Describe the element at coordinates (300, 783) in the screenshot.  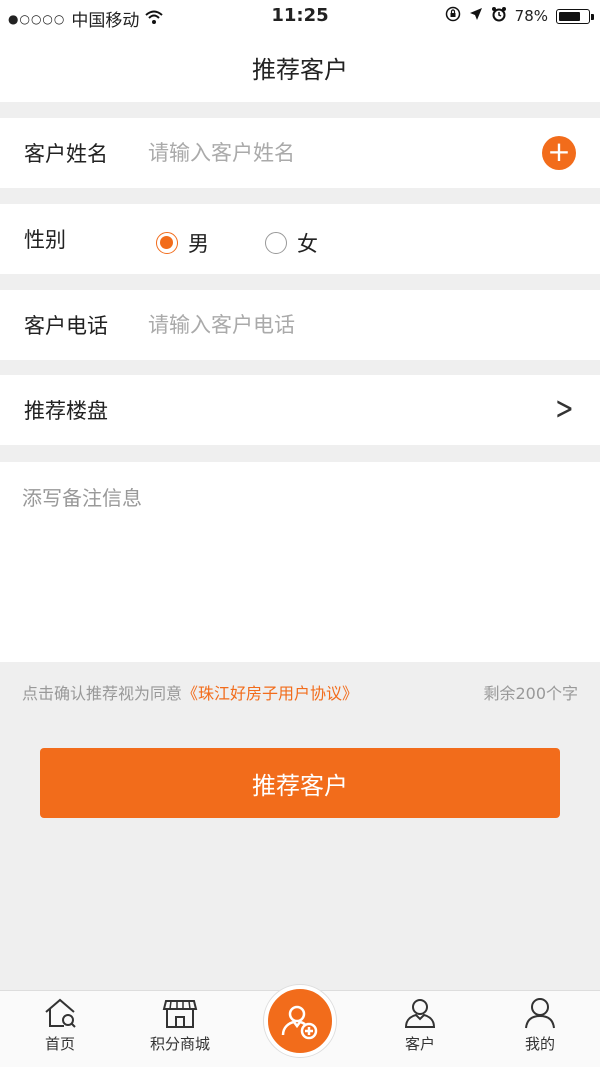
I see `recommend-customer-button: 推荐客户` at that location.